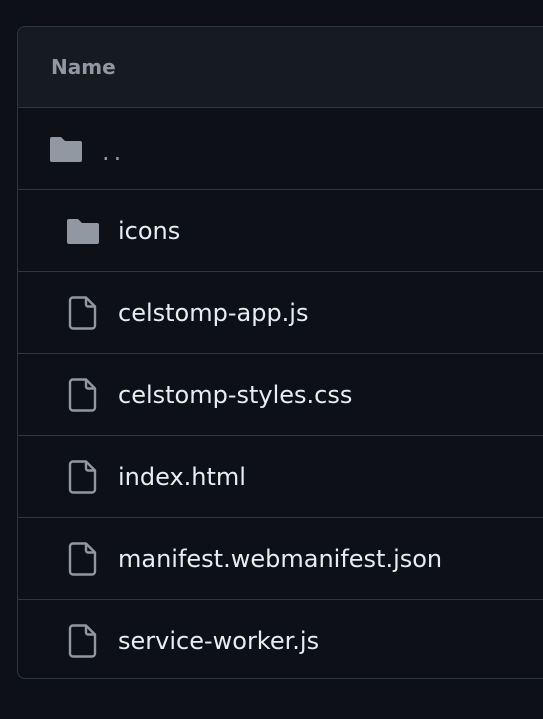 This screenshot has width=543, height=719. Describe the element at coordinates (83, 67) in the screenshot. I see `name-column-header: Name` at that location.